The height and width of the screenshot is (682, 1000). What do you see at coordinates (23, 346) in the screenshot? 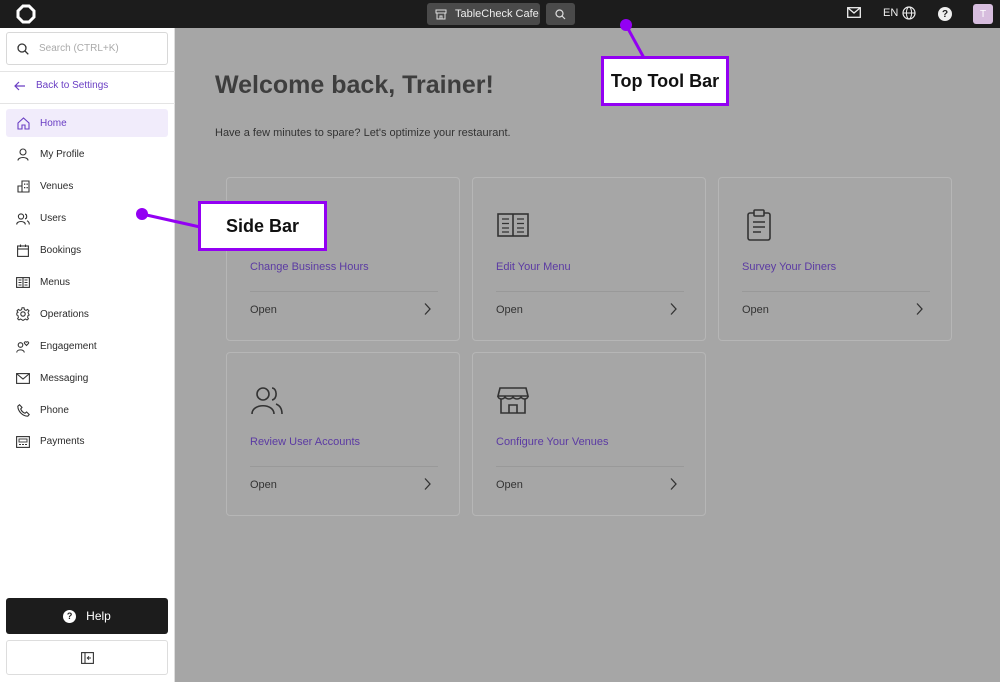
I see `heart-person-icon` at bounding box center [23, 346].